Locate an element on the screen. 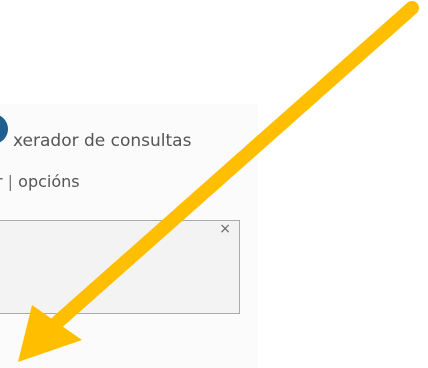  close-icon: × is located at coordinates (225, 229).